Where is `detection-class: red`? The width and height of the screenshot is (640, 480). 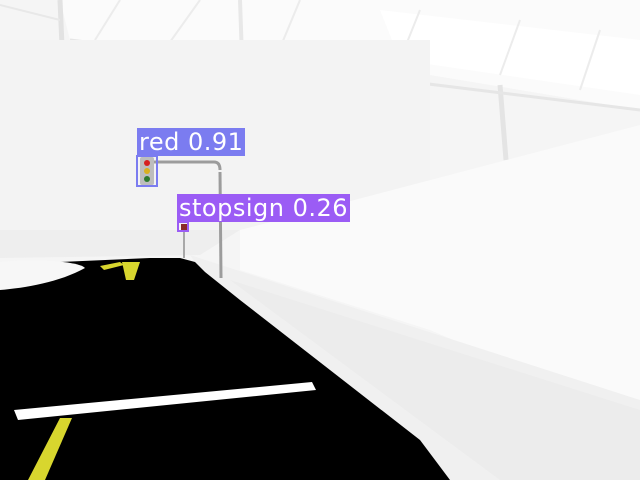
detection-class: red is located at coordinates (159, 142).